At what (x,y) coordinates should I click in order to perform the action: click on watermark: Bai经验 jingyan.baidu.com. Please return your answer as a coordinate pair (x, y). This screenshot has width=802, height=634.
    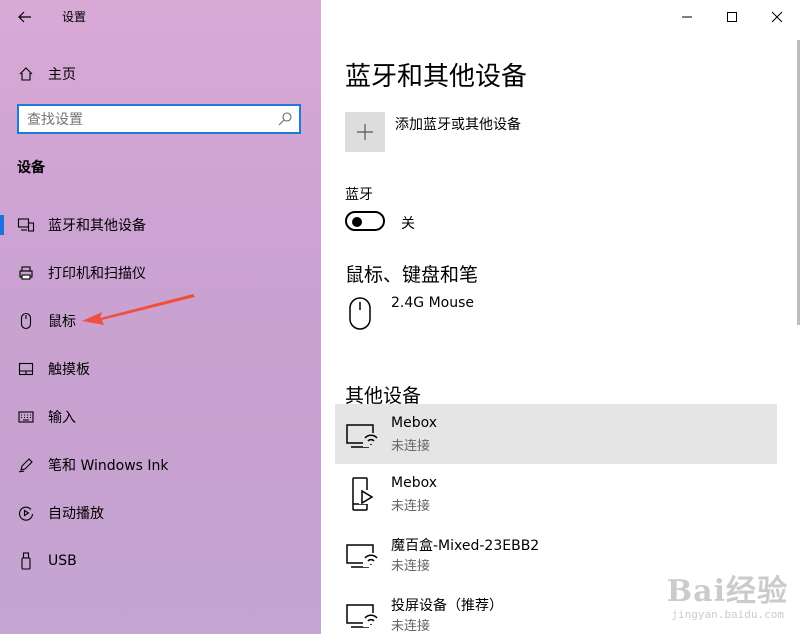
    Looking at the image, I should click on (688, 597).